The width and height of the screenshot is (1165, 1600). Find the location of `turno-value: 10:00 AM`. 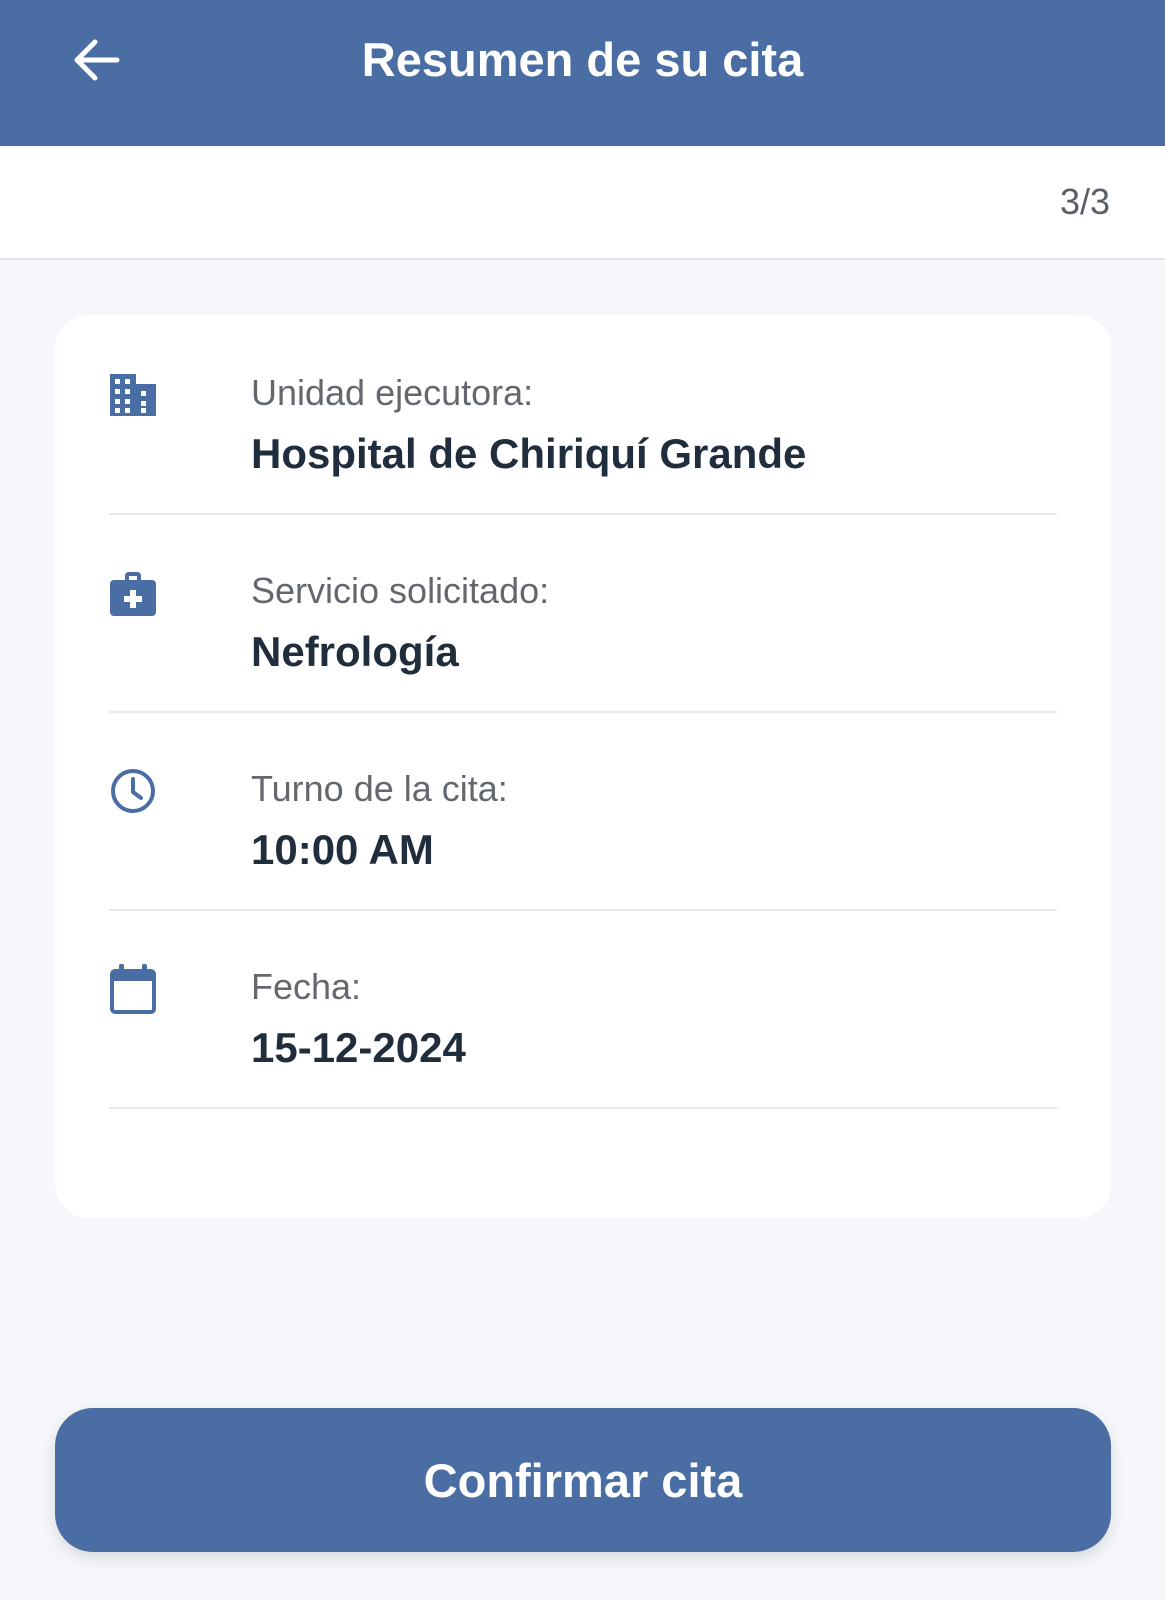

turno-value: 10:00 AM is located at coordinates (342, 849).